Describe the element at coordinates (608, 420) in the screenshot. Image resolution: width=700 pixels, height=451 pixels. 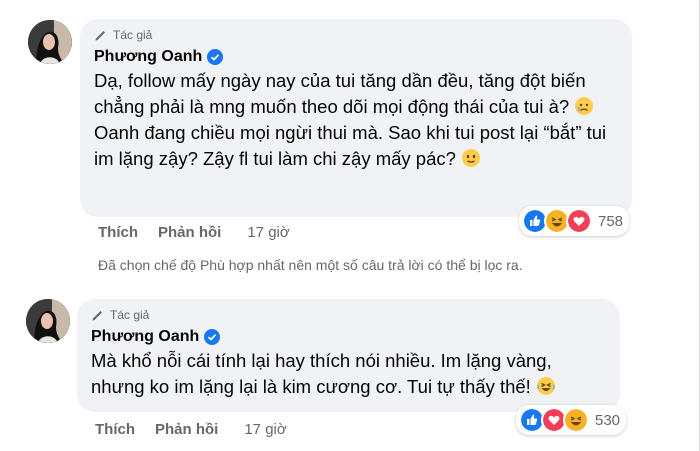
I see `reaction-count: 530` at that location.